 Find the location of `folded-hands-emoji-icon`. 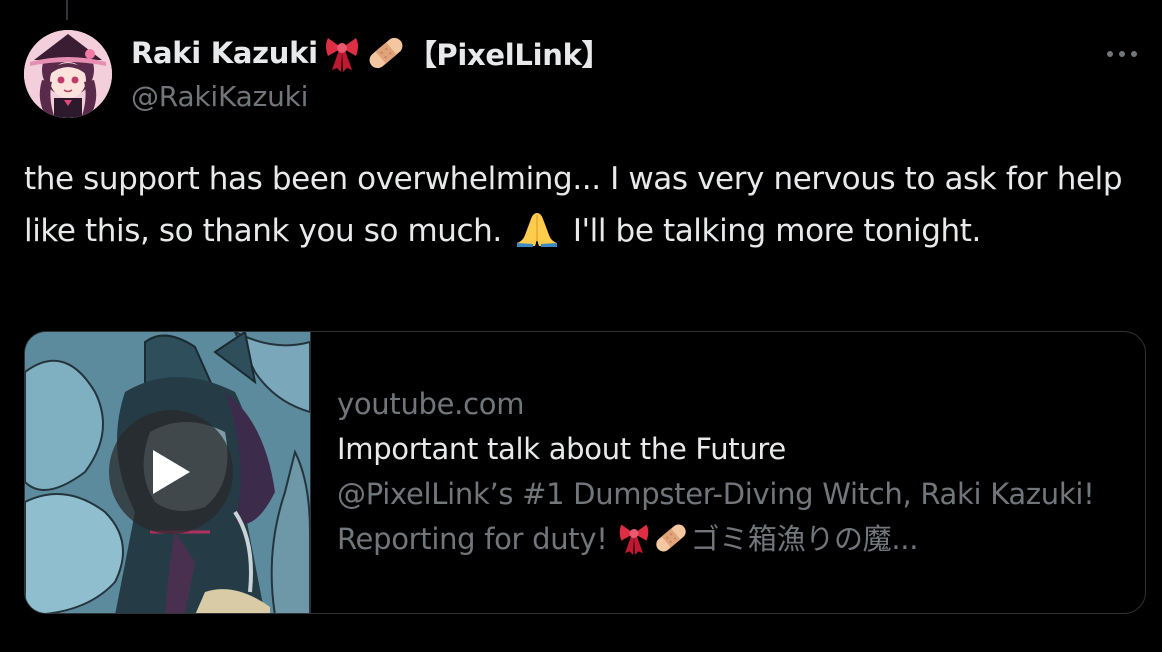

folded-hands-emoji-icon is located at coordinates (537, 237).